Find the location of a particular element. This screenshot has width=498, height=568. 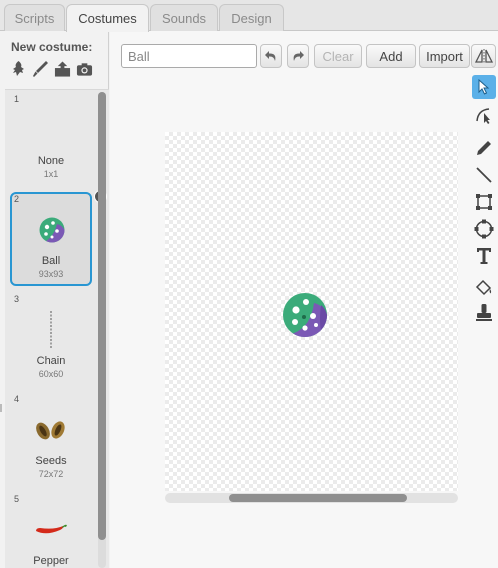

costume-size: 60x60 is located at coordinates (51, 374).